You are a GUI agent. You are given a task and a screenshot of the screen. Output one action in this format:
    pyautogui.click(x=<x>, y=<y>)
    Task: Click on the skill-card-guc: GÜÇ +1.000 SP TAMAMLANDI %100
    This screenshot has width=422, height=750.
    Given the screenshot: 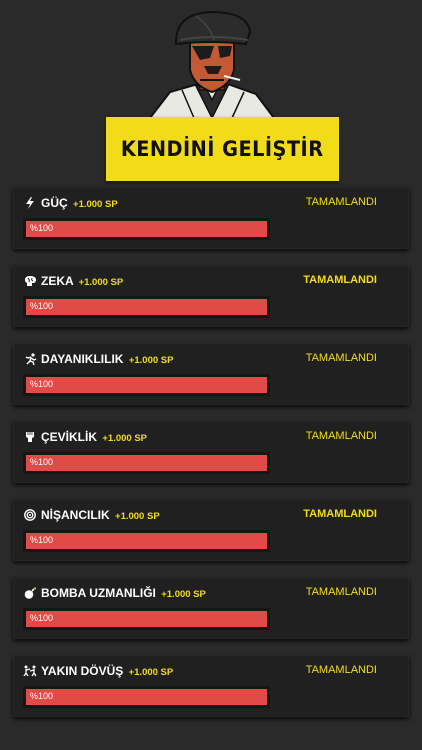 What is the action you would take?
    pyautogui.click(x=211, y=218)
    